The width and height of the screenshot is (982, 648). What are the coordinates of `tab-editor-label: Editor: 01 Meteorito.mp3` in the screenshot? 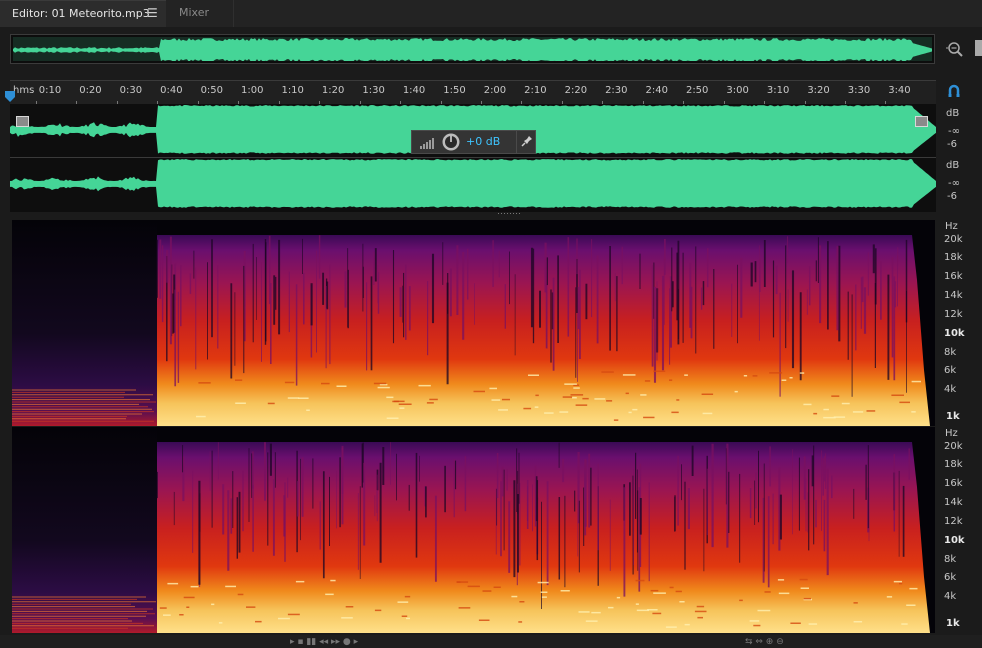 It's located at (81, 13).